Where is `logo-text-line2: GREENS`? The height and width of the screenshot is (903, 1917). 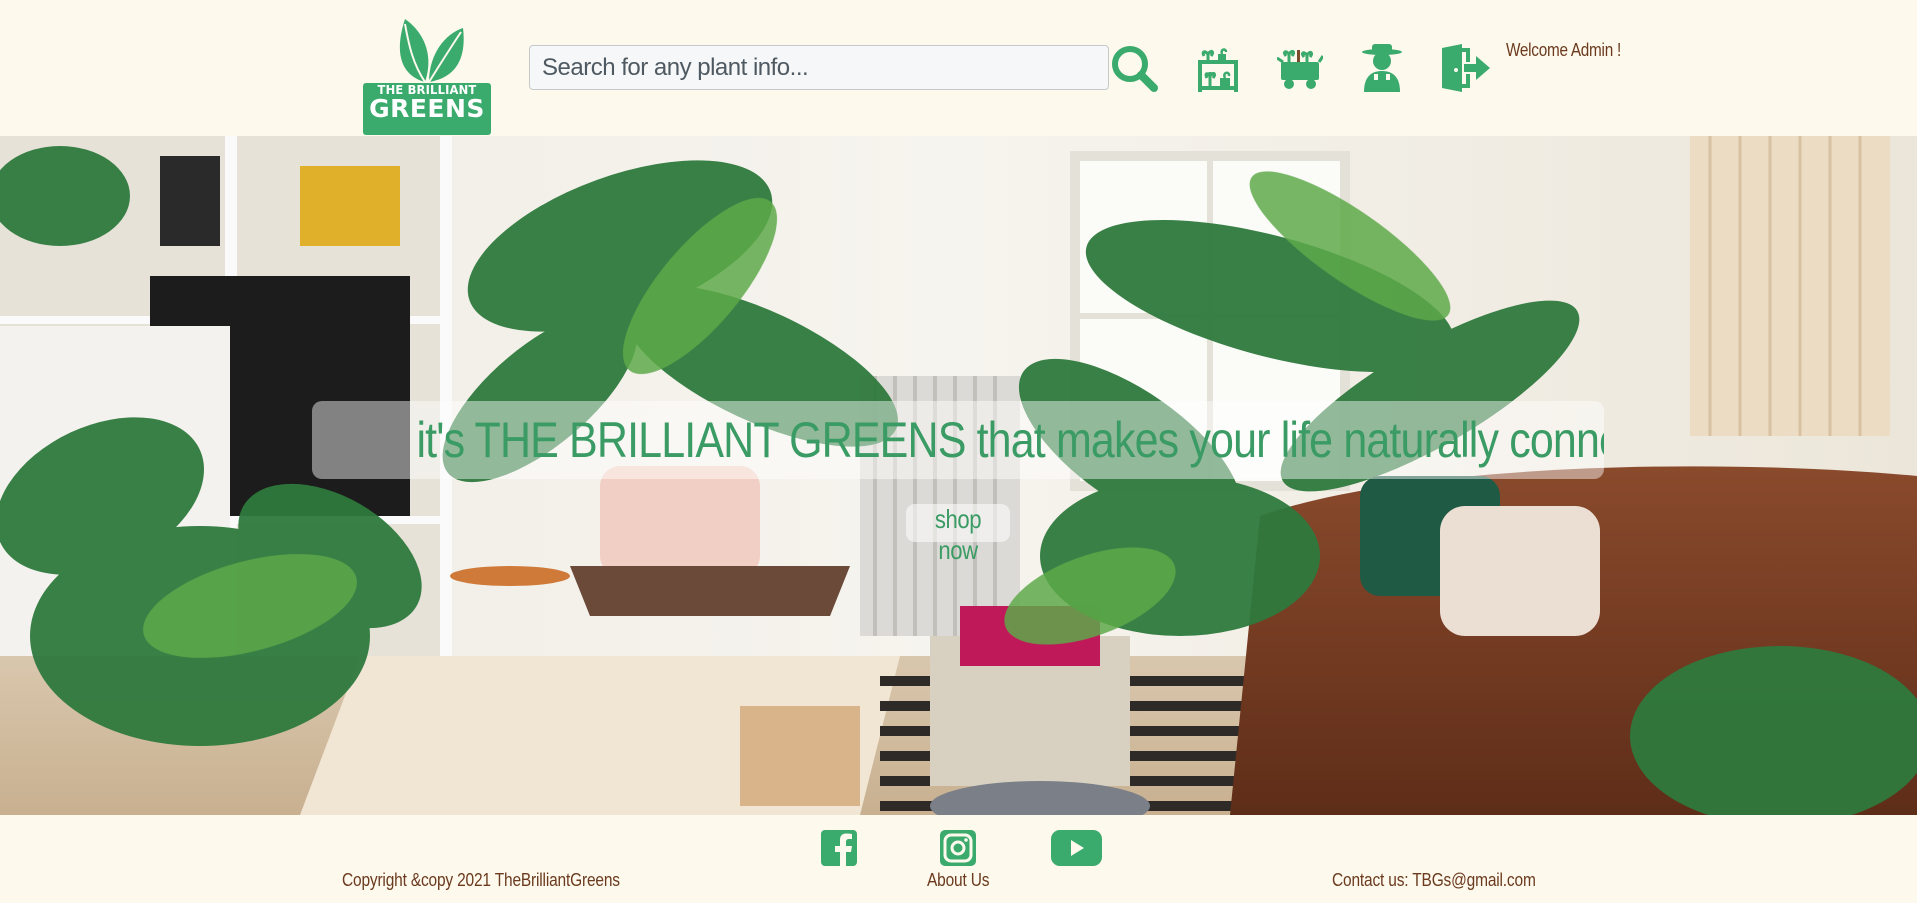 logo-text-line2: GREENS is located at coordinates (427, 108).